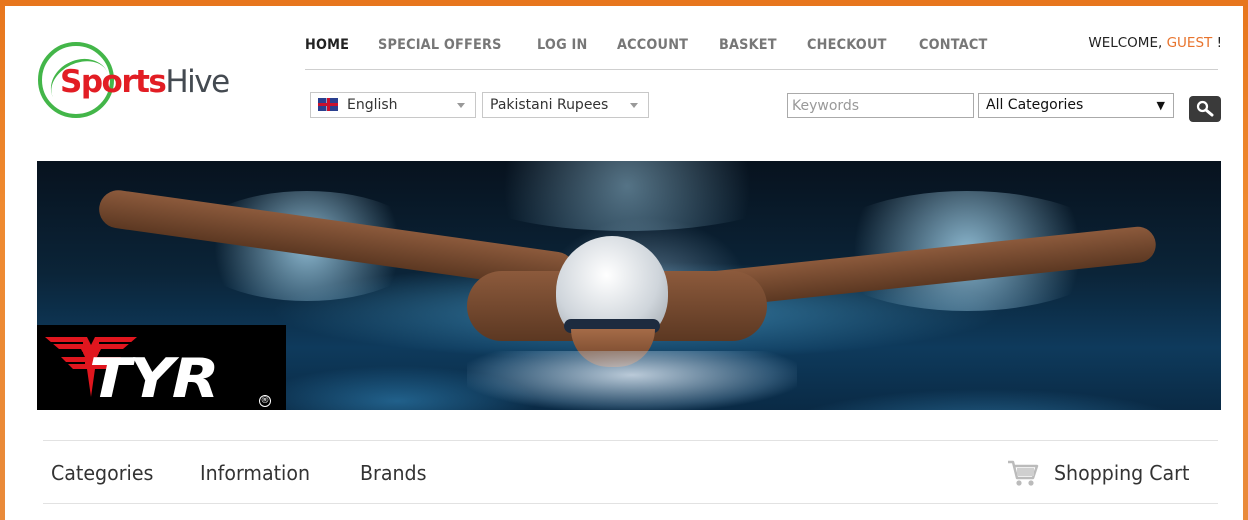 This screenshot has width=1248, height=520. I want to click on keywords-input, so click(880, 105).